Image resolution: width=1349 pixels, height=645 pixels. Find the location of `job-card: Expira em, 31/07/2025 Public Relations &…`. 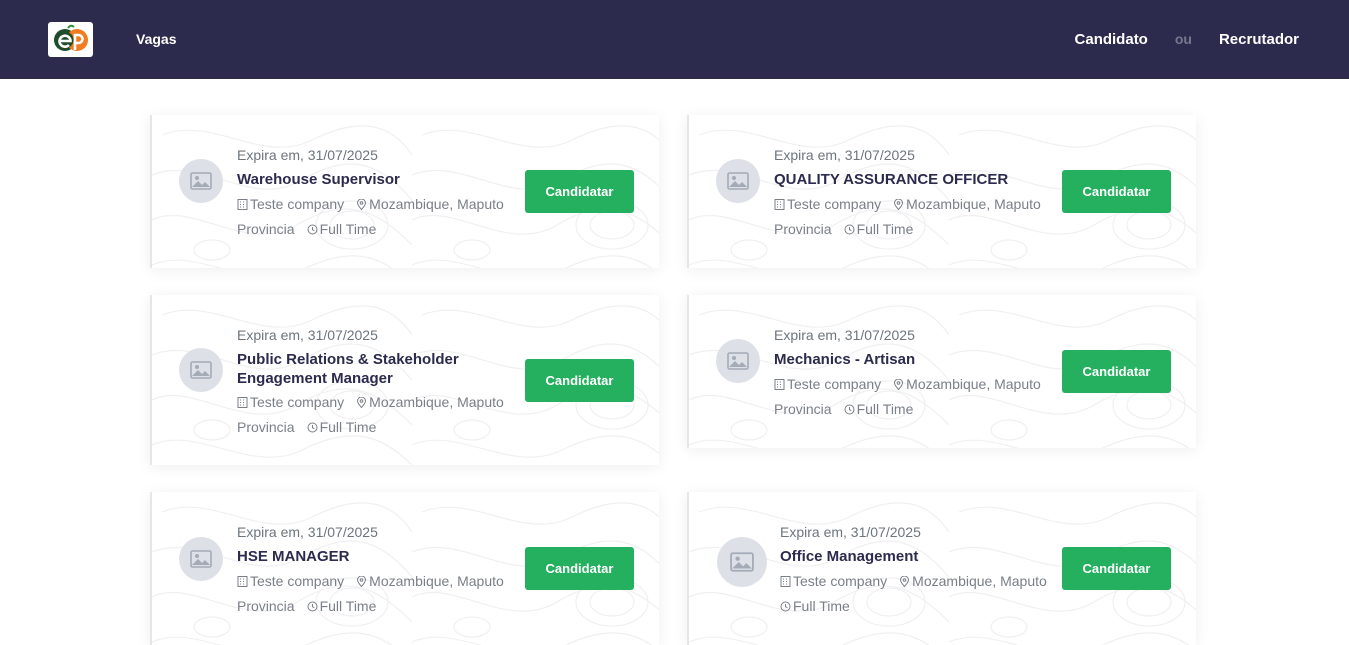

job-card: Expira em, 31/07/2025 Public Relations &… is located at coordinates (404, 380).